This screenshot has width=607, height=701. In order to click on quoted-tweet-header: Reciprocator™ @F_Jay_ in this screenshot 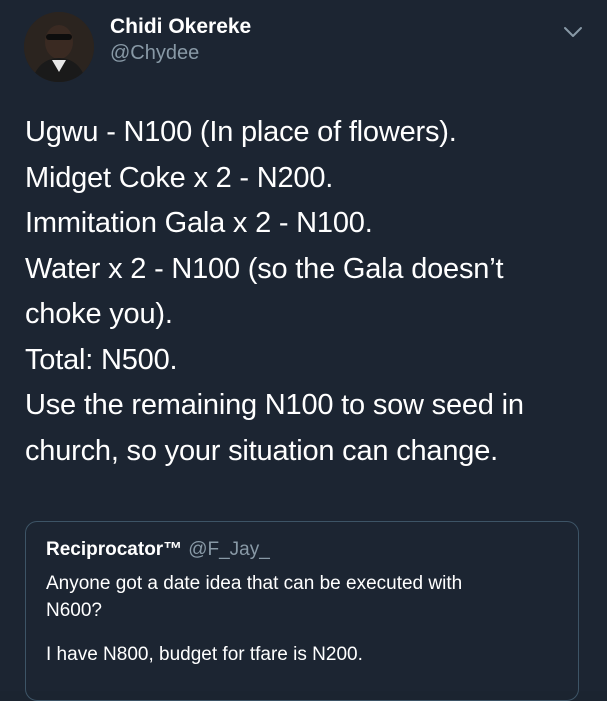, I will do `click(158, 550)`.